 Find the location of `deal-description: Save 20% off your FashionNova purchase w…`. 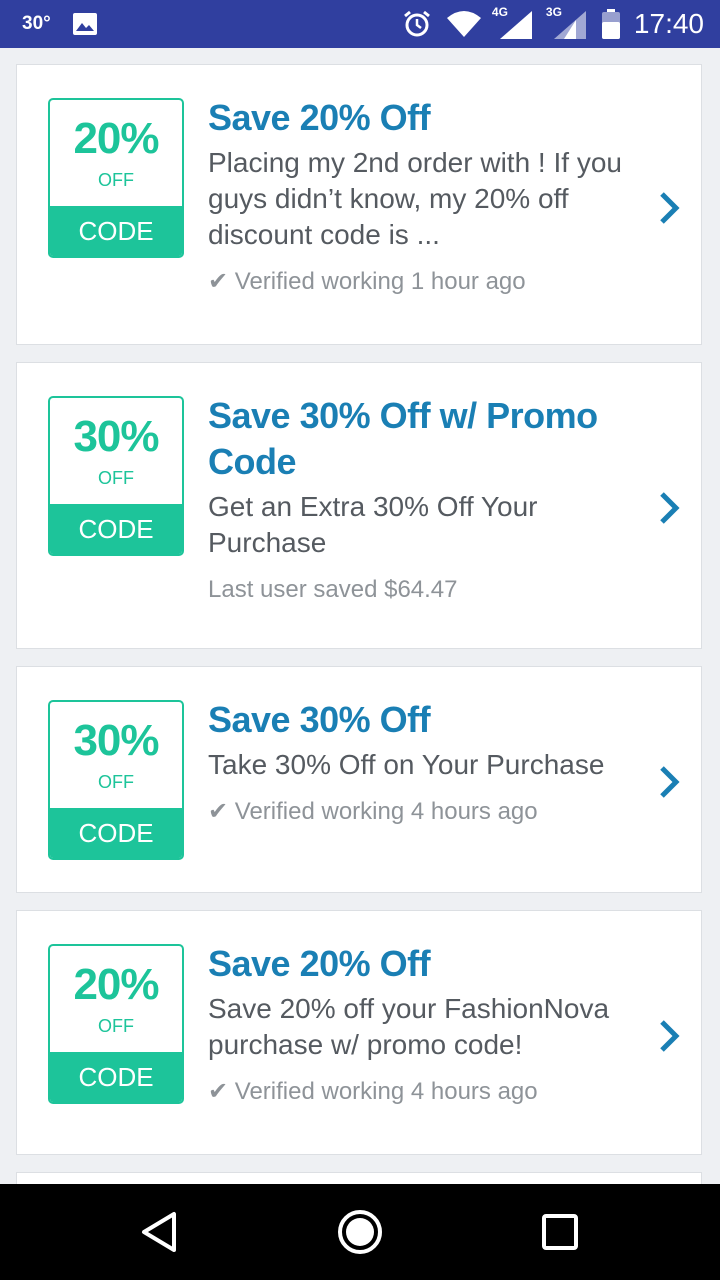

deal-description: Save 20% off your FashionNova purchase w… is located at coordinates (409, 1026).